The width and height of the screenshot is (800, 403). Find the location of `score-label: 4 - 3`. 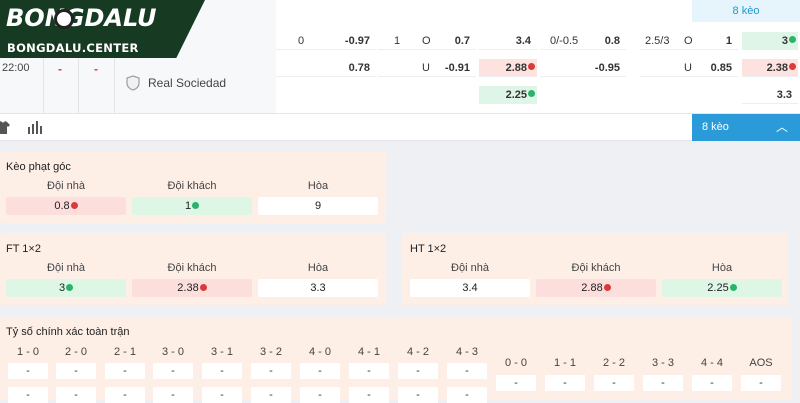

score-label: 4 - 3 is located at coordinates (466, 352).